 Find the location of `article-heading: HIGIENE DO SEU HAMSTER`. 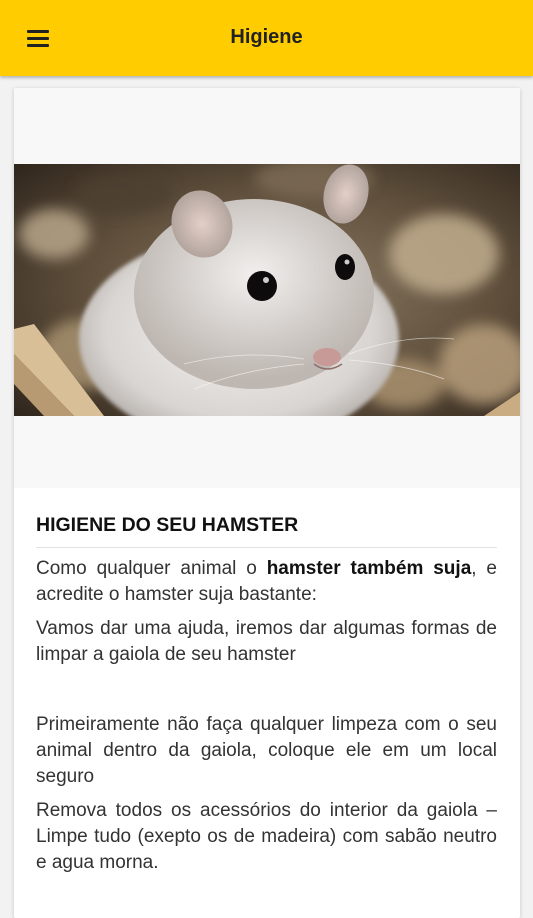

article-heading: HIGIENE DO SEU HAMSTER is located at coordinates (266, 531).